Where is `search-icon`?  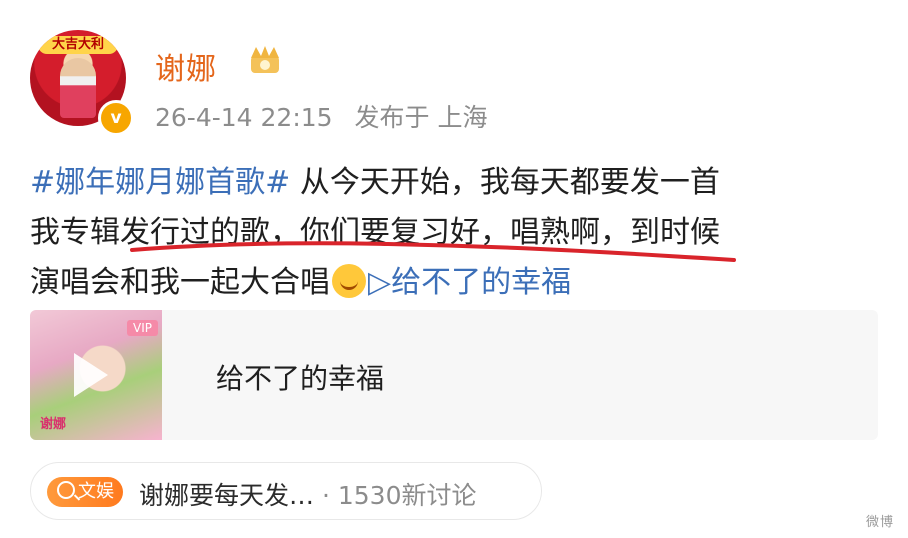
search-icon is located at coordinates (66, 490).